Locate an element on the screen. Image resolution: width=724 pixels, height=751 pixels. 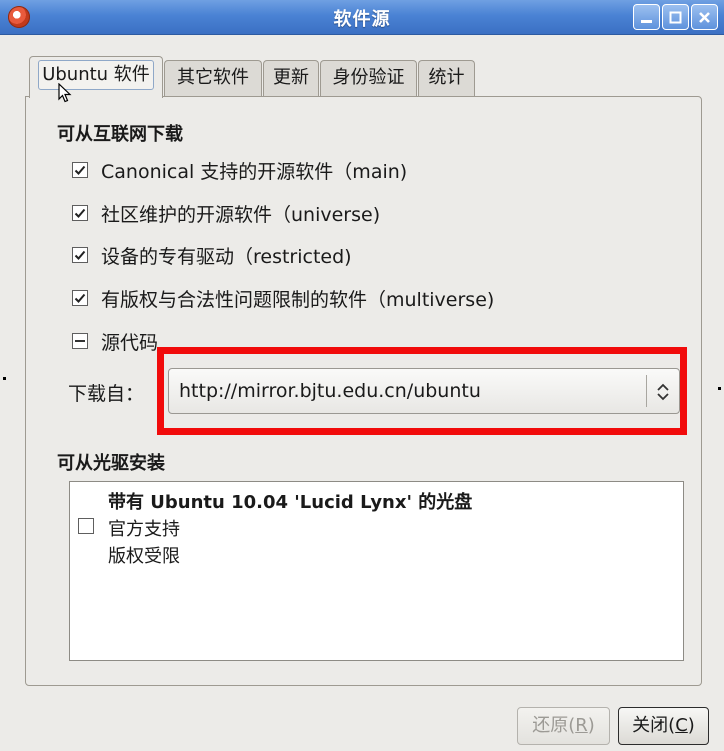
download-server-value: http://mirror.bjtu.edu.cn/ubuntu is located at coordinates (330, 391).